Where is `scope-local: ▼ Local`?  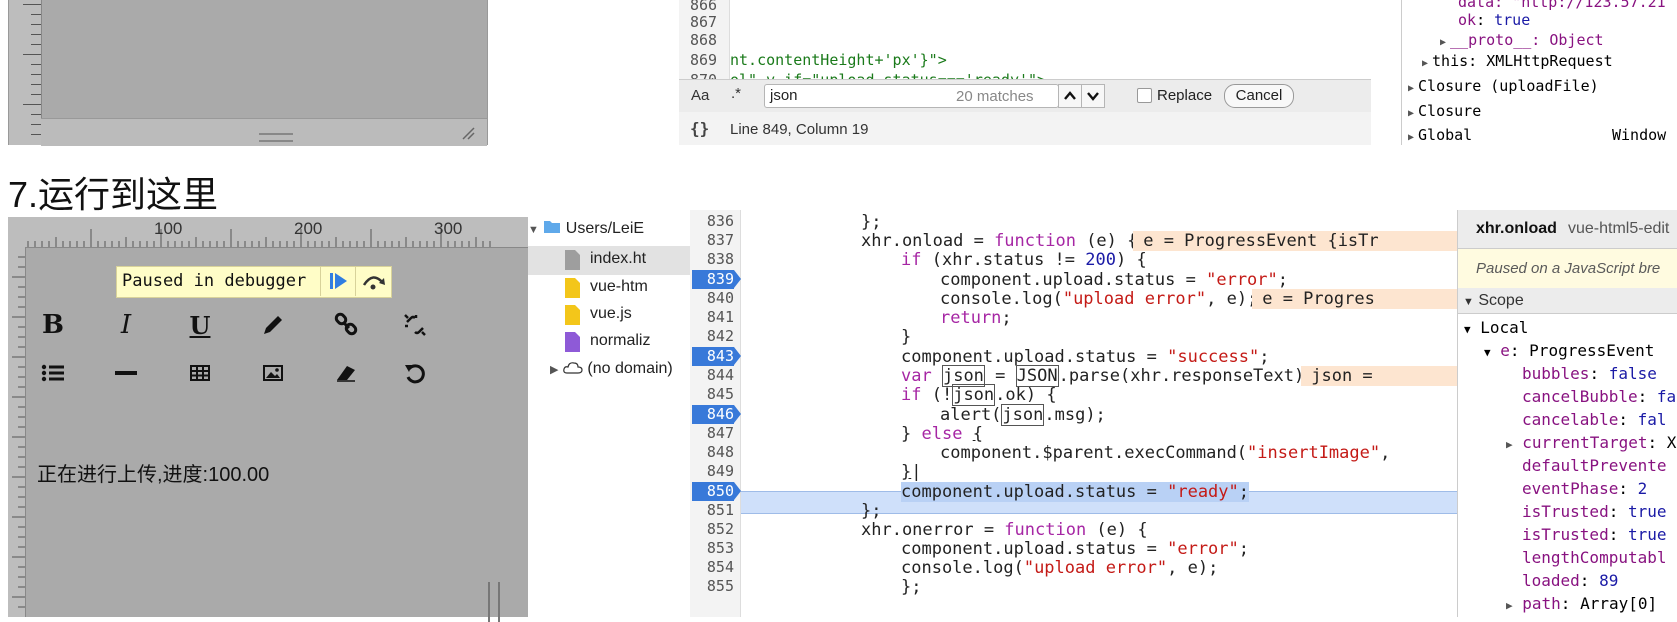
scope-local: ▼ Local is located at coordinates (1496, 327).